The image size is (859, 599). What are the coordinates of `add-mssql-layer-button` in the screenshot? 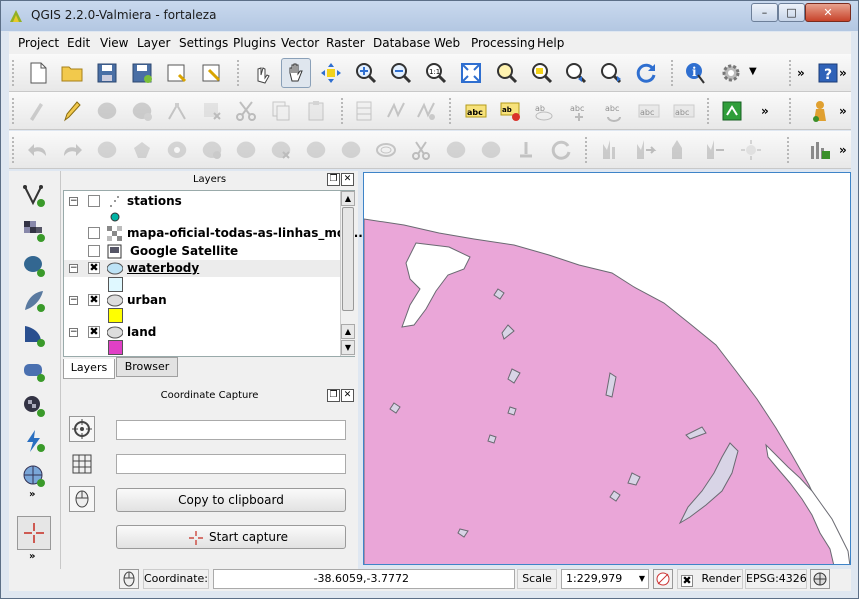 It's located at (34, 336).